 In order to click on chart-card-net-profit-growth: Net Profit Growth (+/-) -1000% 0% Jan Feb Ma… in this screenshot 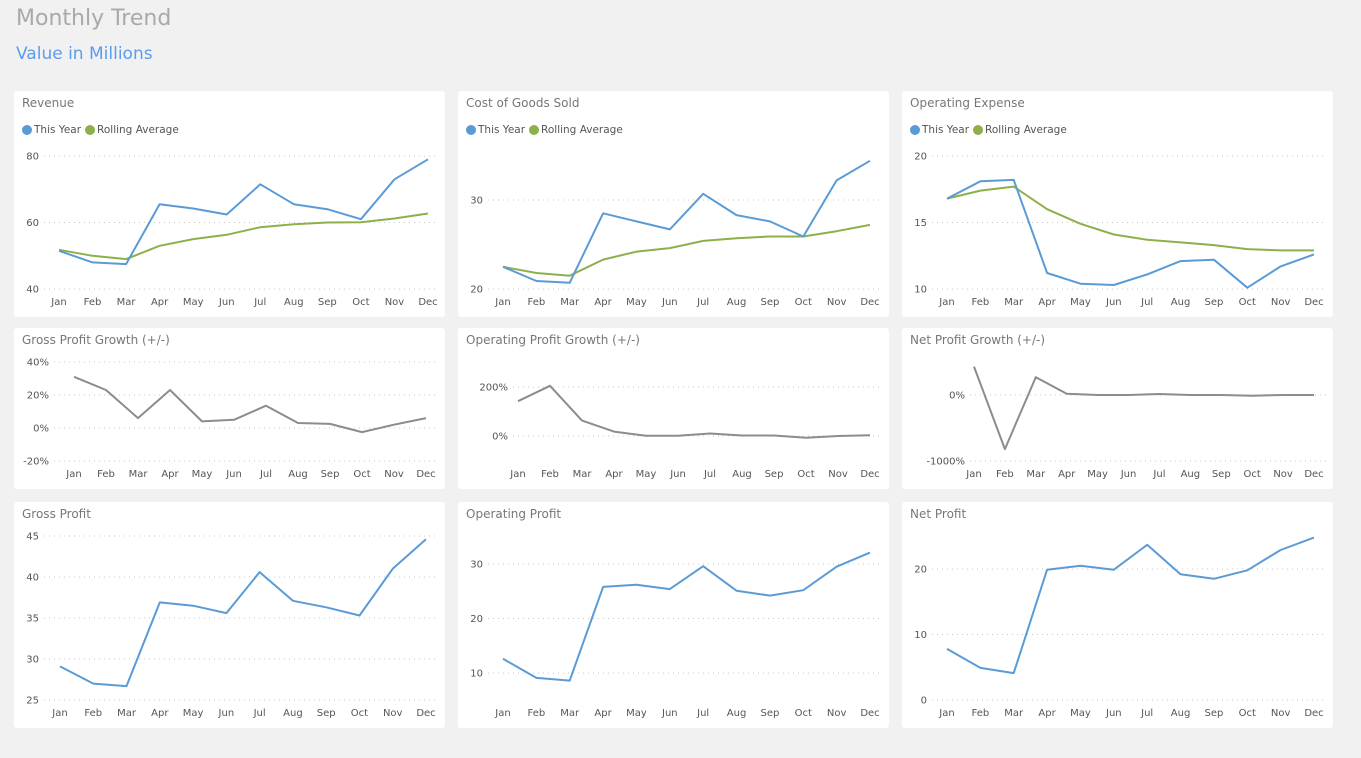, I will do `click(1117, 408)`.